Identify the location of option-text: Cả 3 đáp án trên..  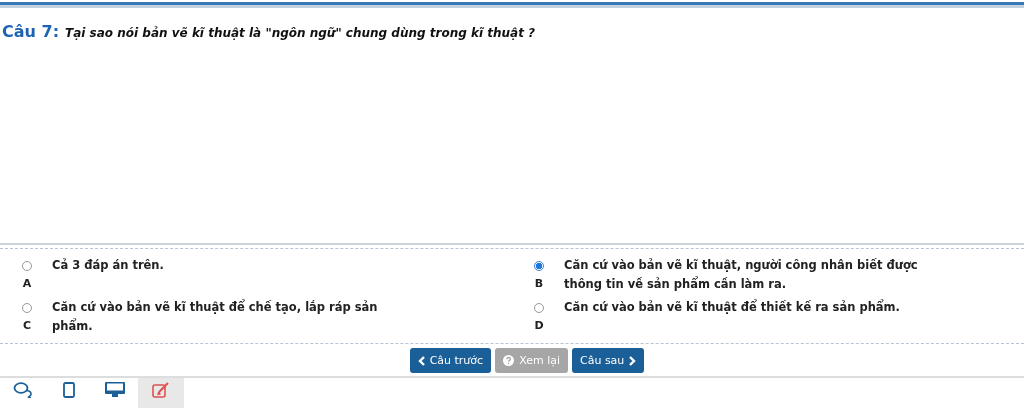
(108, 275).